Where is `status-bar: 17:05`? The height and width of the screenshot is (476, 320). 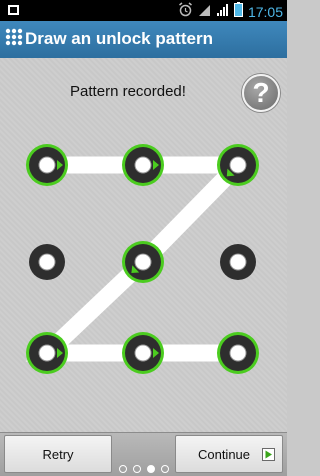
status-bar: 17:05 is located at coordinates (143, 10).